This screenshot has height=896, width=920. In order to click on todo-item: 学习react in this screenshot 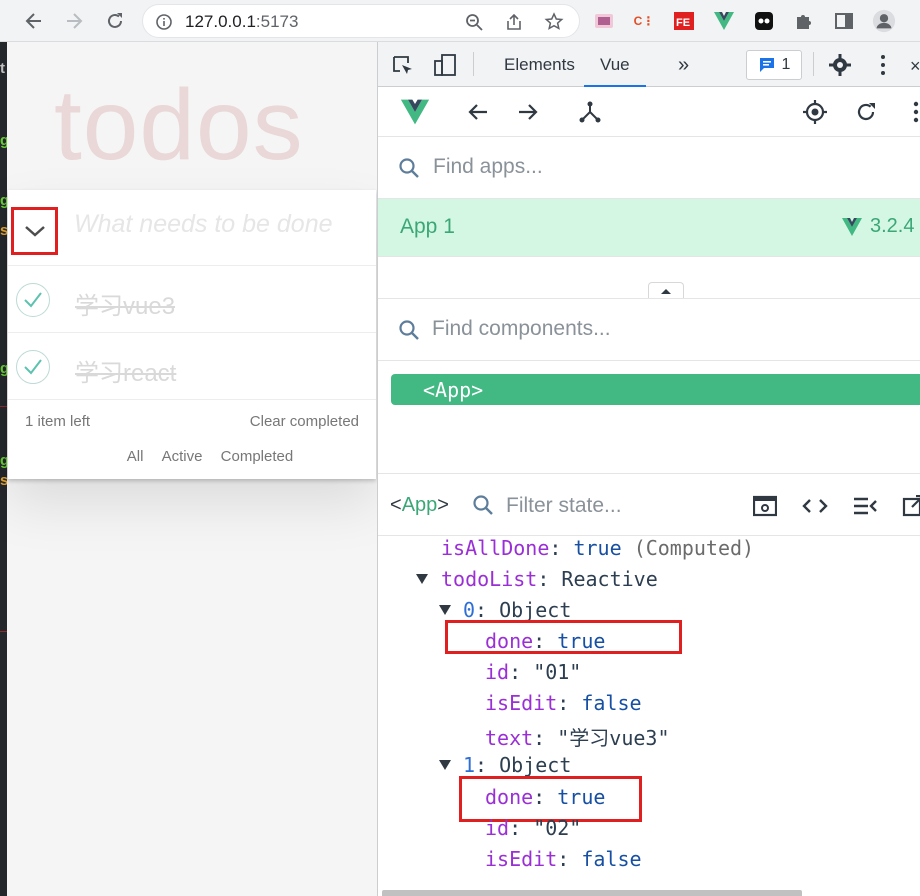, I will do `click(192, 366)`.